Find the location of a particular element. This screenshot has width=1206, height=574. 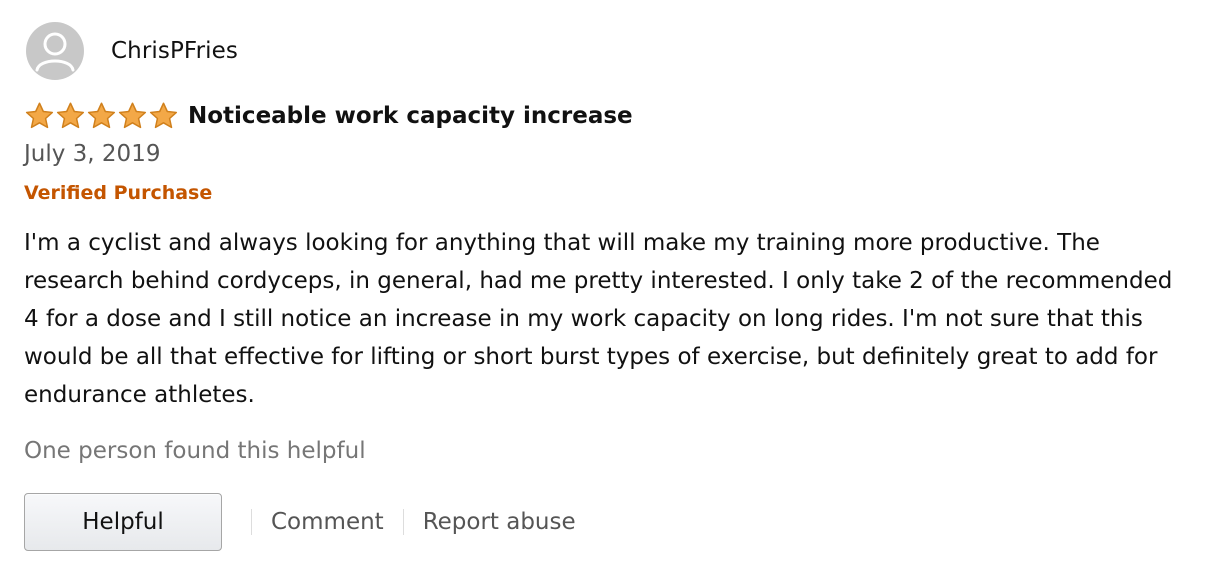

verified-purchase-badge: Verified Purchase is located at coordinates (118, 193).